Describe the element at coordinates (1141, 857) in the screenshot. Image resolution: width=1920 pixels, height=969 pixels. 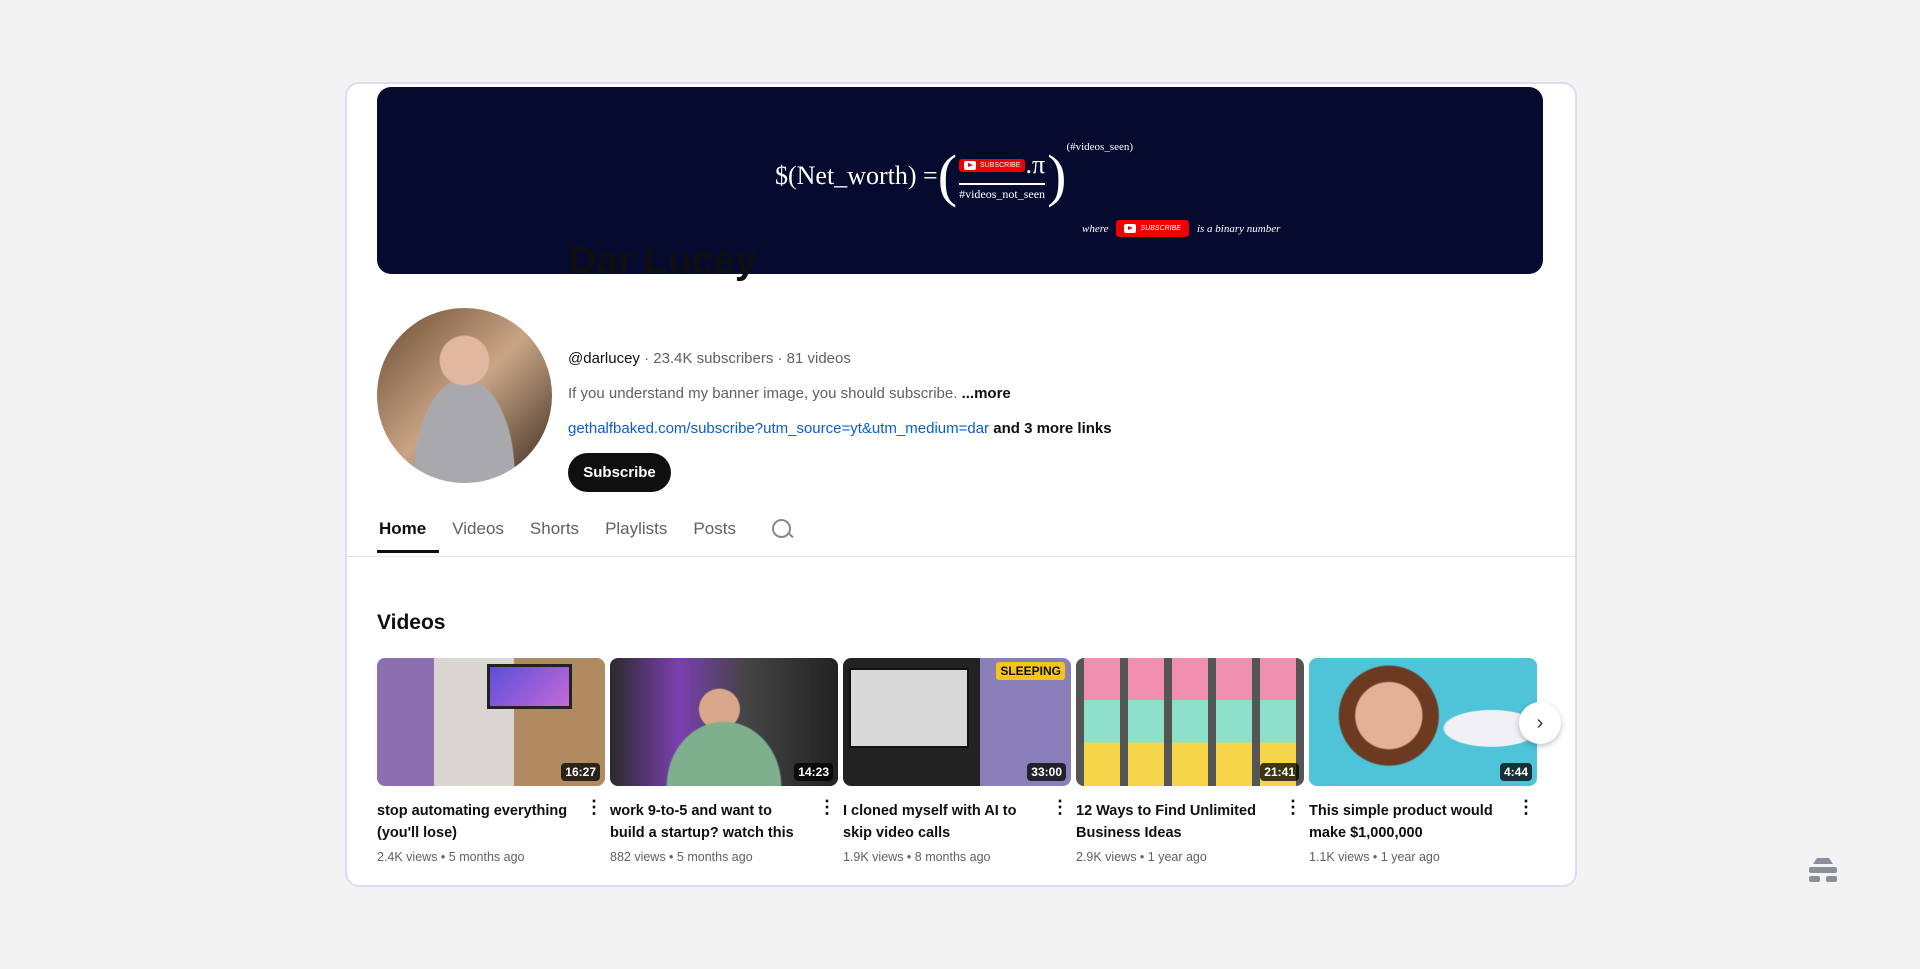
I see `video-meta: 2.9K views • 1 year ago` at that location.